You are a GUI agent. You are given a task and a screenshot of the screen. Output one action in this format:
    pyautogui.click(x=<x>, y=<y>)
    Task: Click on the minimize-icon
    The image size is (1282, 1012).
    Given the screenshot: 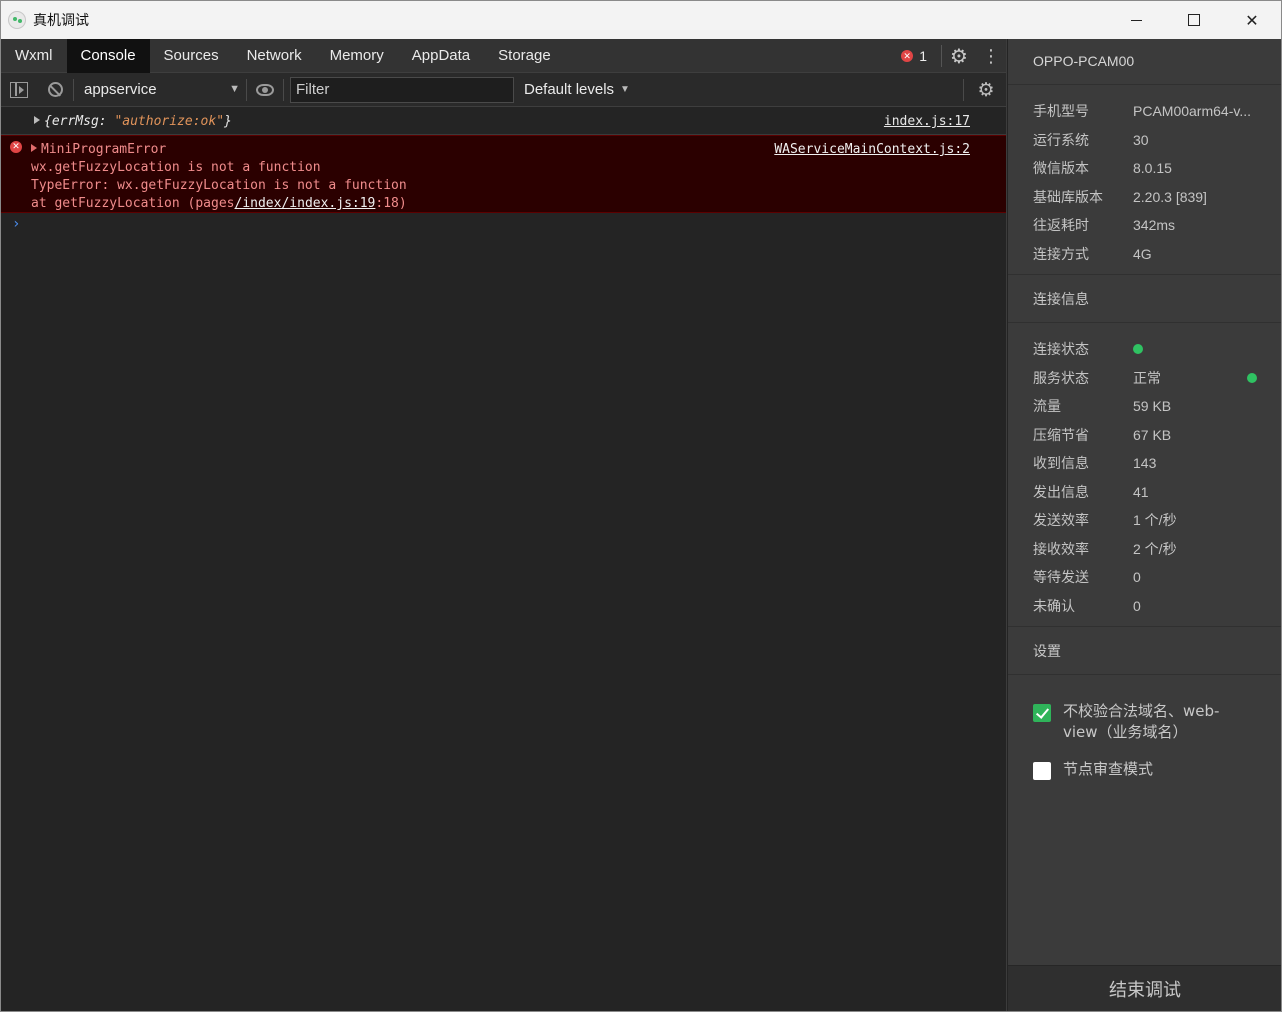 What is the action you would take?
    pyautogui.click(x=1136, y=20)
    